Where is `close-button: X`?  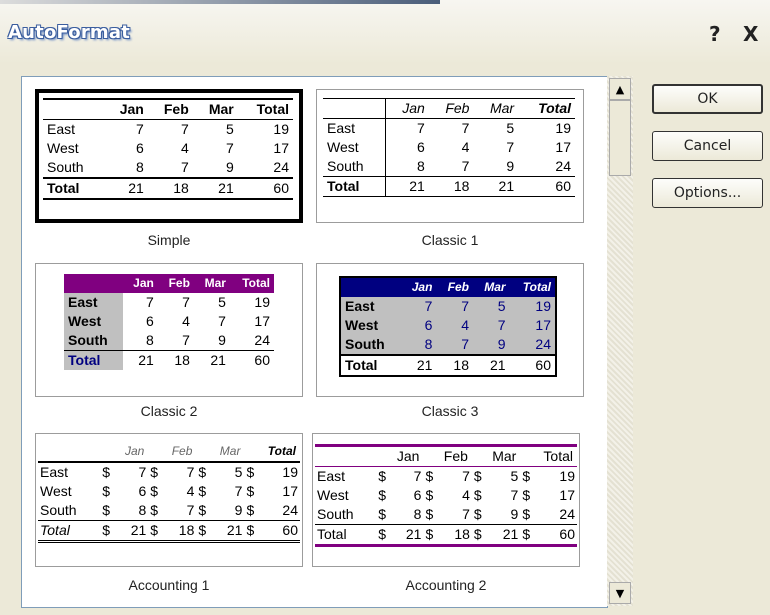
close-button: X is located at coordinates (750, 34).